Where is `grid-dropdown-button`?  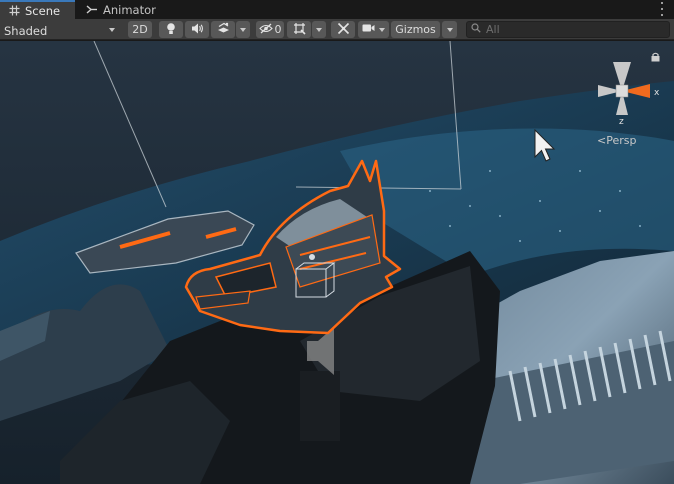
grid-dropdown-button is located at coordinates (319, 29).